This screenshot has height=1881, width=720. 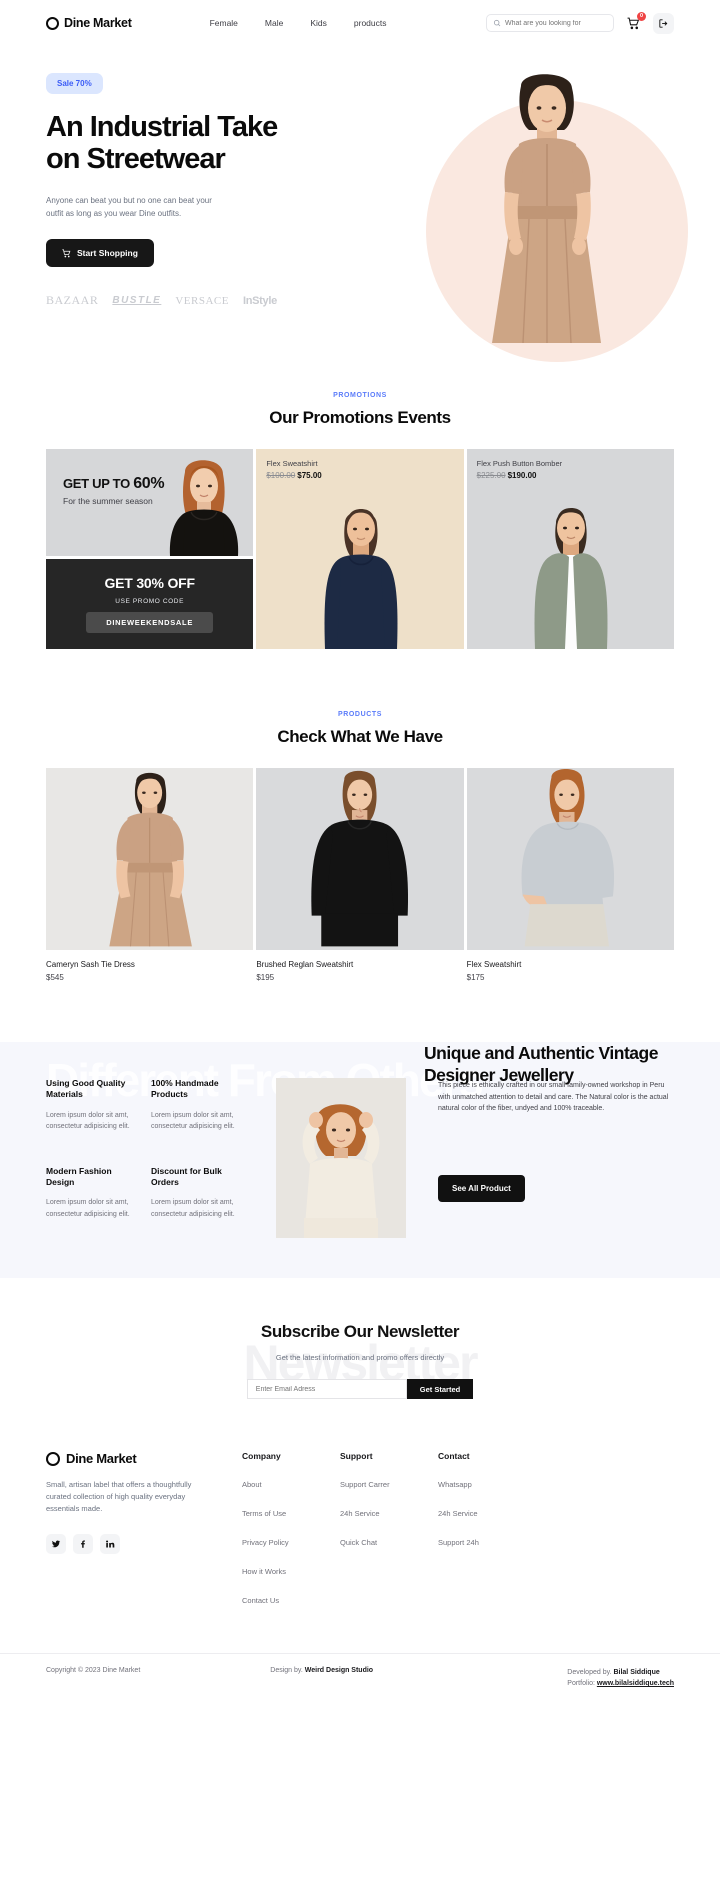 I want to click on footer-link-24h-service-contact: 24h Service, so click(x=458, y=1513).